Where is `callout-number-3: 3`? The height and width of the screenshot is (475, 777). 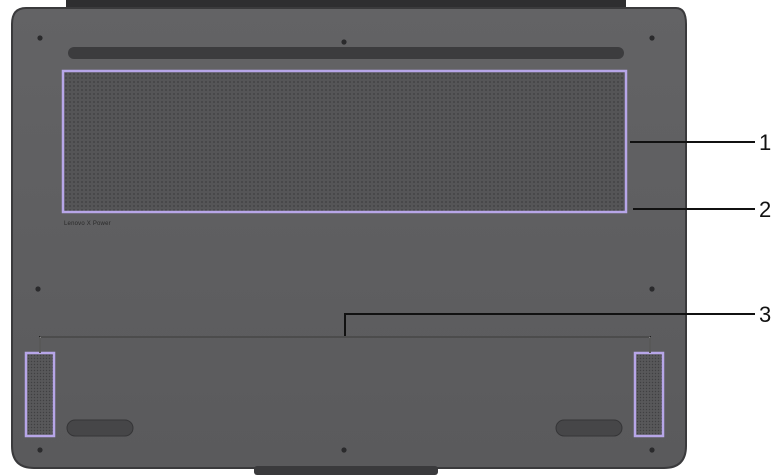 callout-number-3: 3 is located at coordinates (765, 314).